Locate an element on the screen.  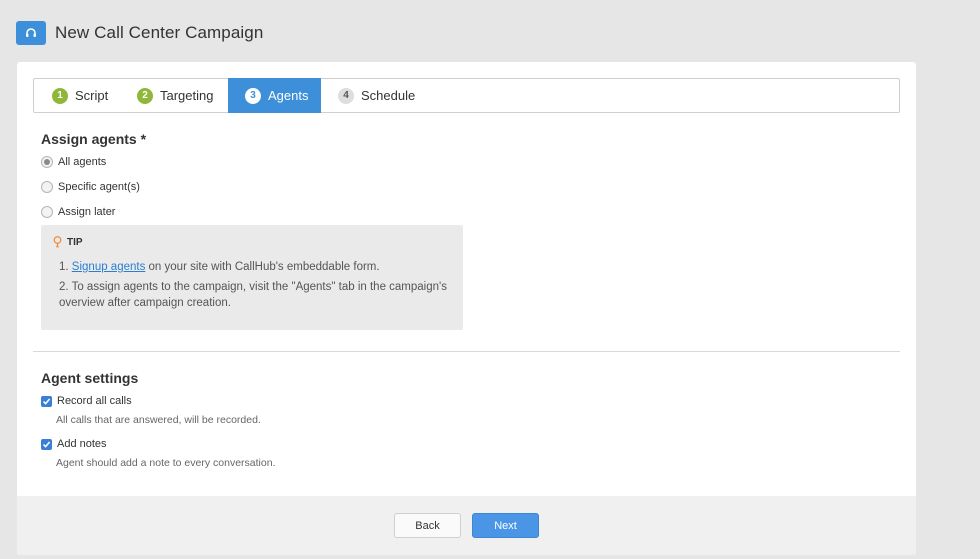
step-number: 4 is located at coordinates (346, 95).